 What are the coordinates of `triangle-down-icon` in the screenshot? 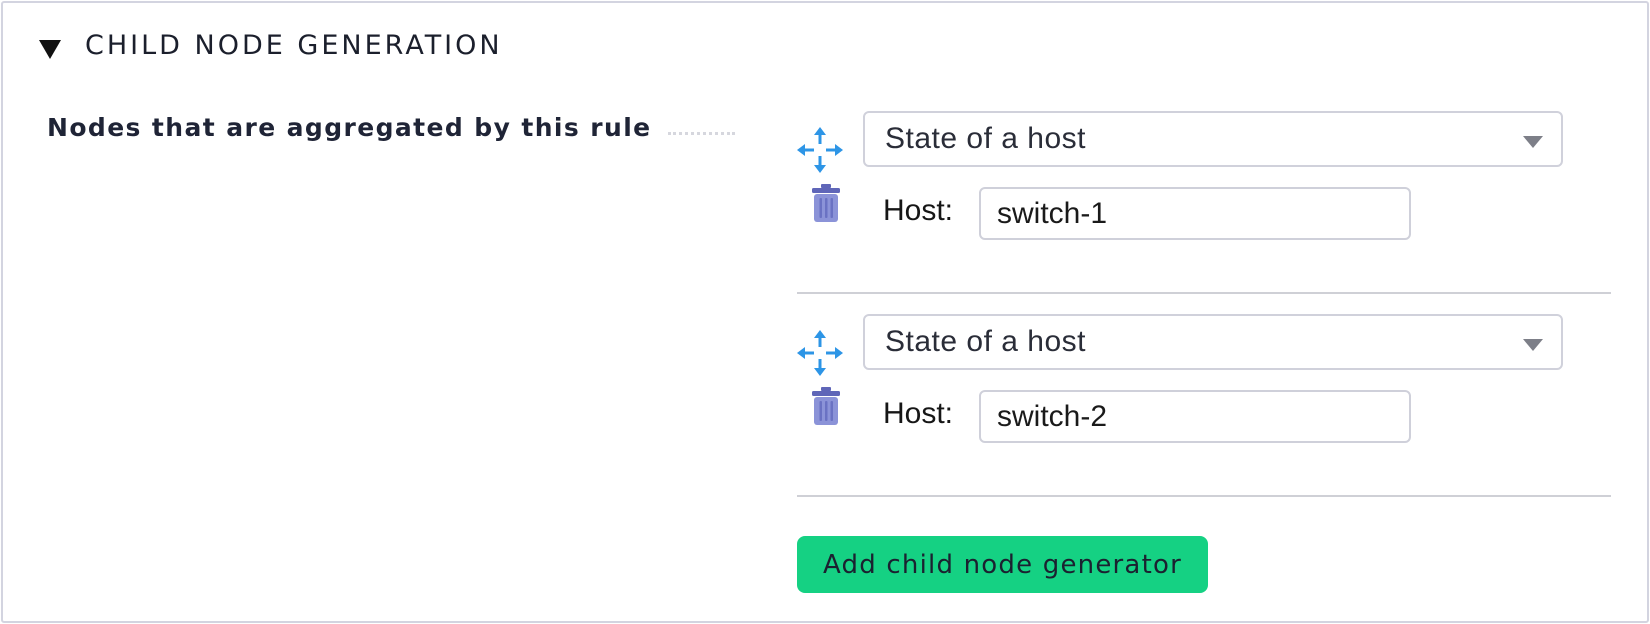 It's located at (50, 49).